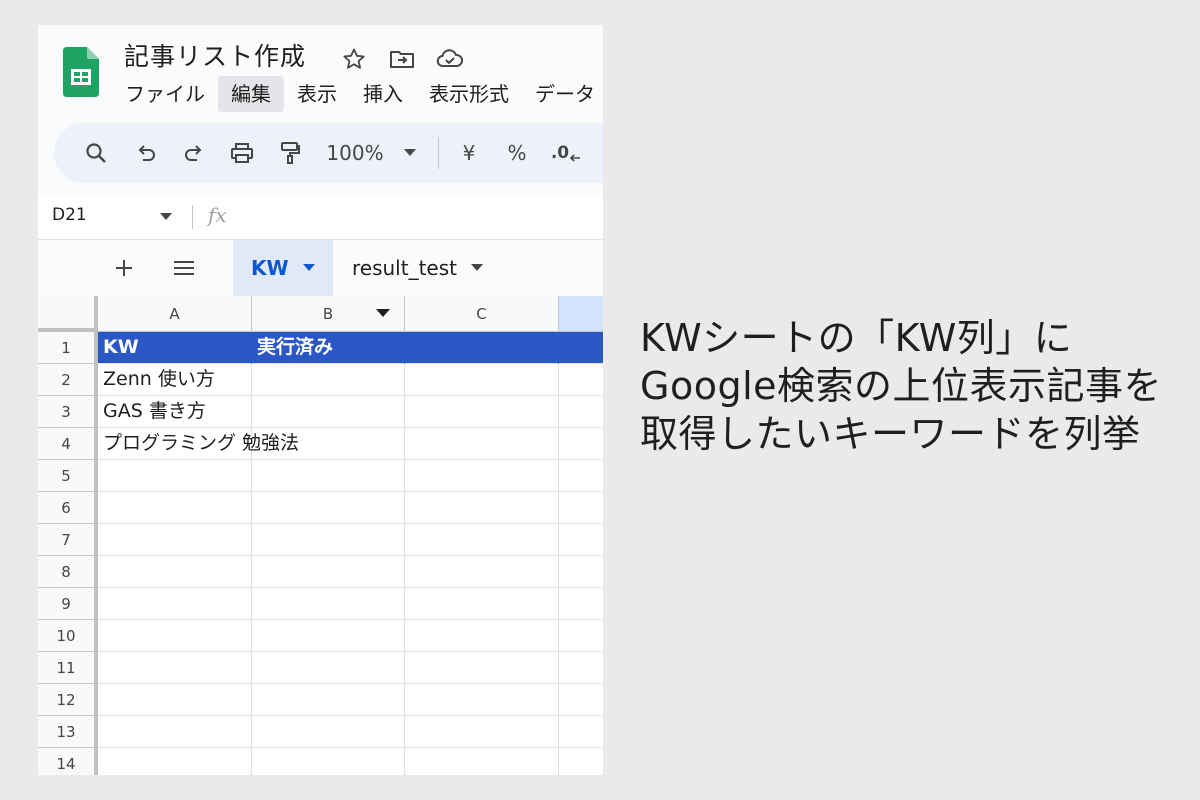  What do you see at coordinates (175, 380) in the screenshot?
I see `cell: Zenn 使い方` at bounding box center [175, 380].